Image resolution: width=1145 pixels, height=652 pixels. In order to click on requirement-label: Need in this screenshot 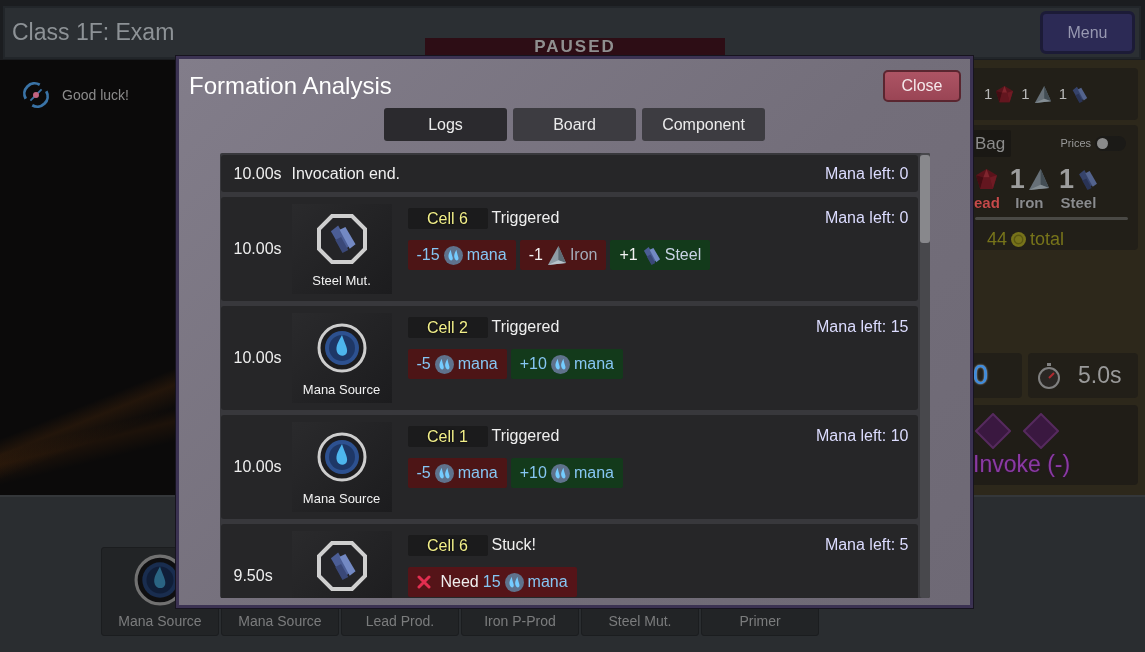, I will do `click(459, 582)`.